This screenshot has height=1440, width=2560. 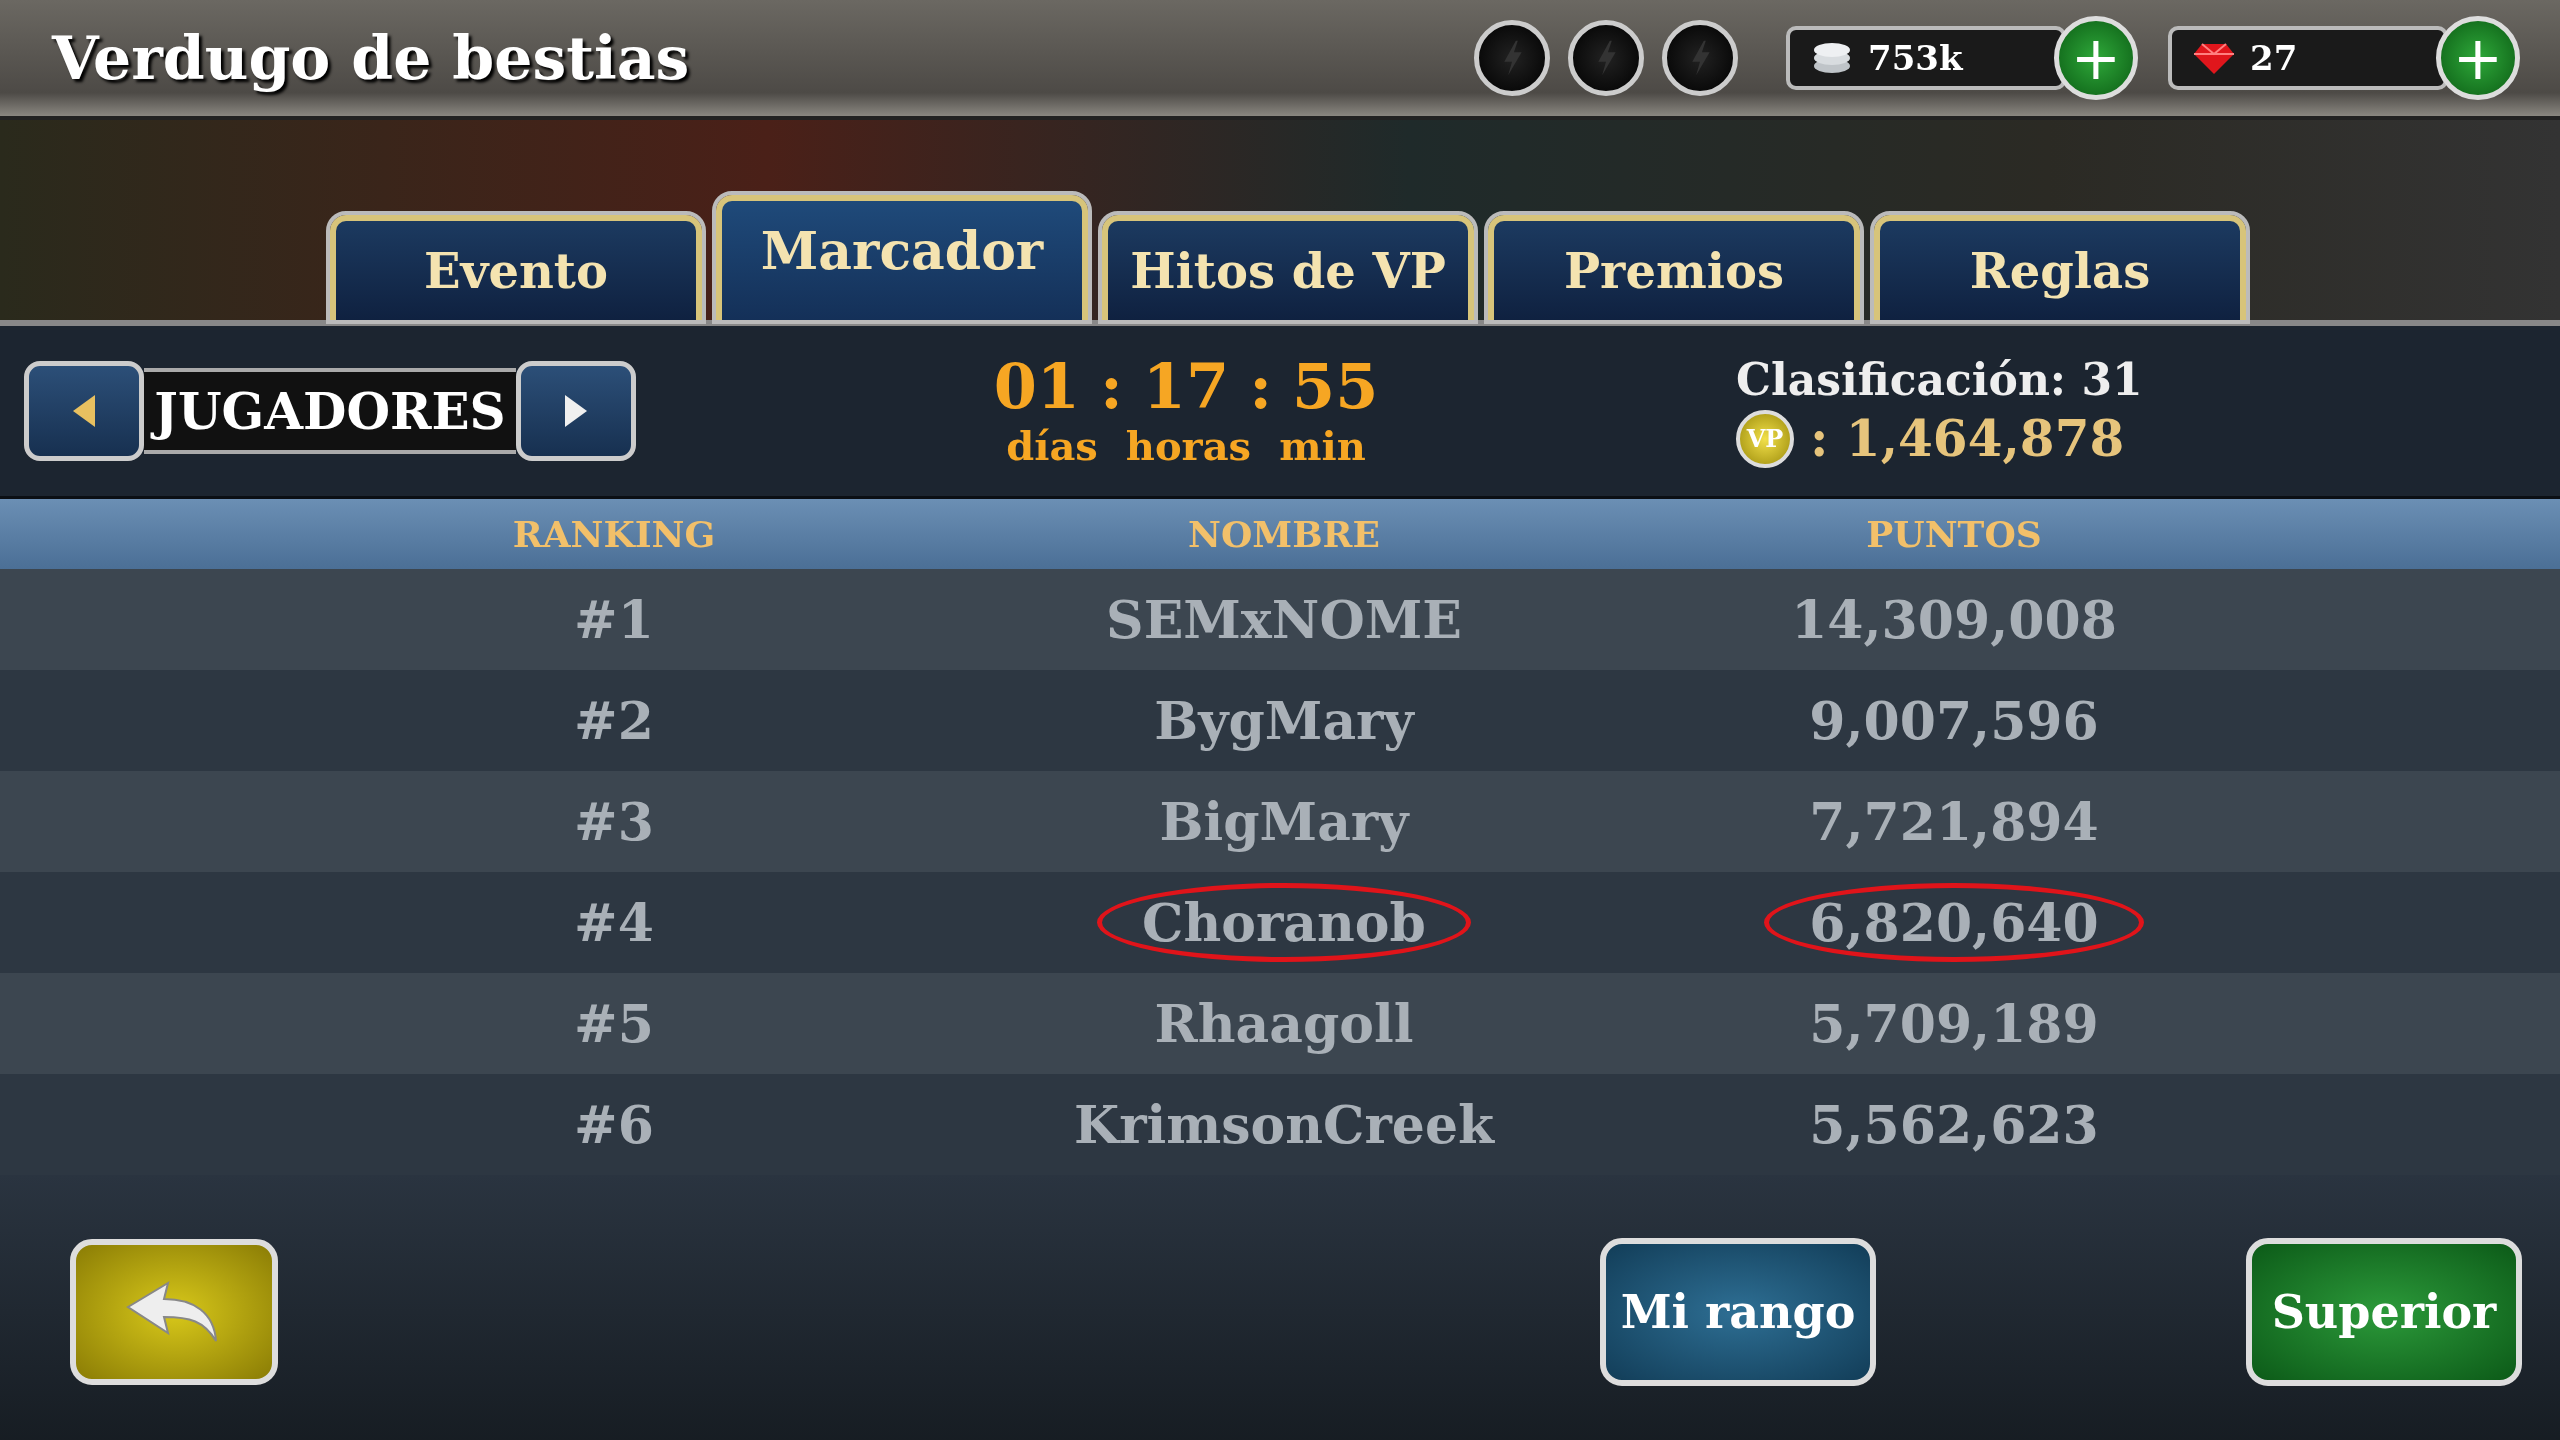 What do you see at coordinates (1284, 534) in the screenshot?
I see `column-header: NOMBRE` at bounding box center [1284, 534].